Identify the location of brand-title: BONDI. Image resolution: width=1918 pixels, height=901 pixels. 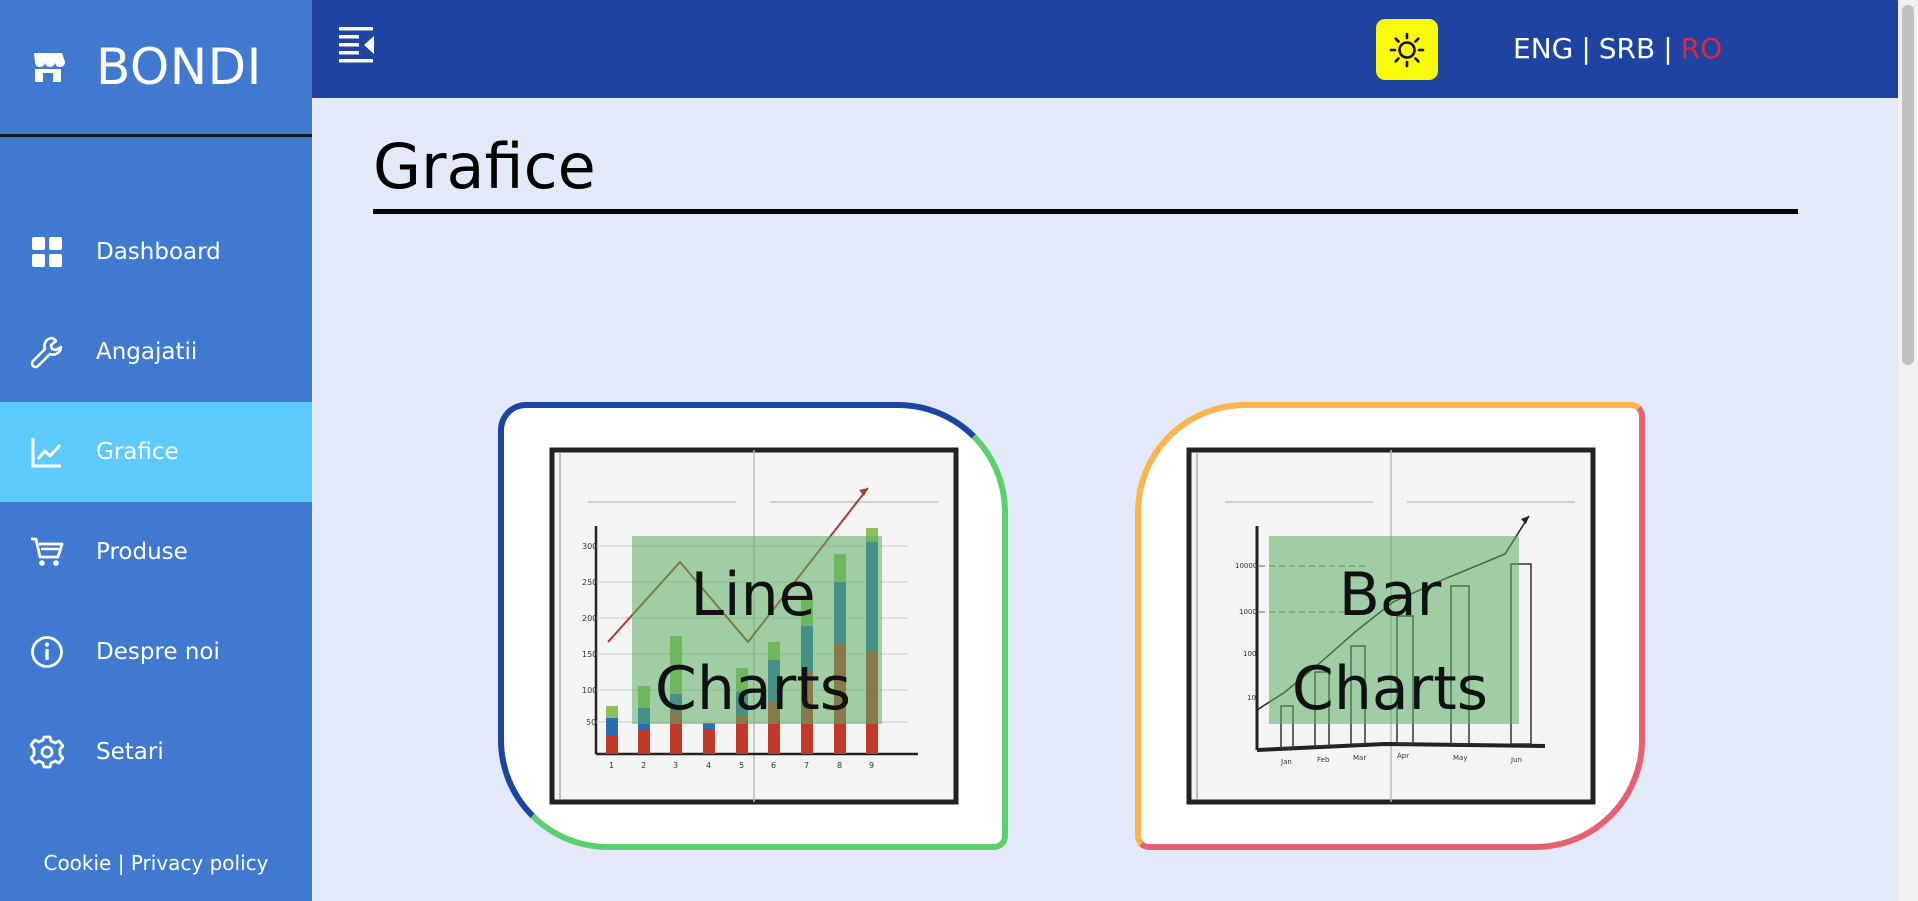
(179, 67).